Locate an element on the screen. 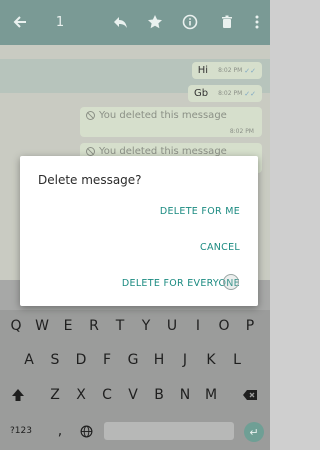 This screenshot has width=320, height=450. shift-key-icon is located at coordinates (18, 395).